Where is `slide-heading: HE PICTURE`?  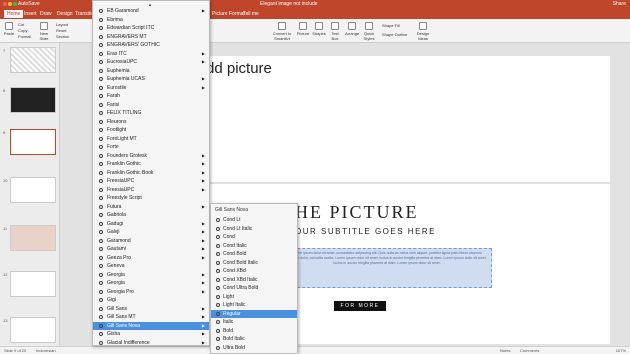 slide-heading: HE PICTURE is located at coordinates (357, 212).